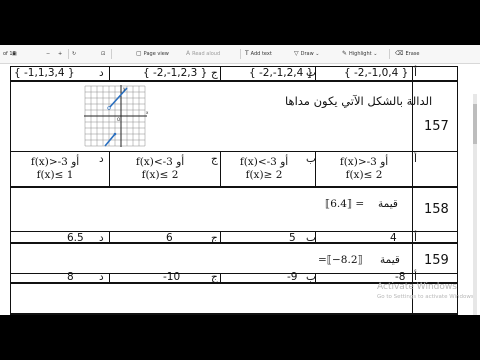  What do you see at coordinates (264, 175) in the screenshot?
I see `option-b-line-2: f(x)≥ 2` at bounding box center [264, 175].